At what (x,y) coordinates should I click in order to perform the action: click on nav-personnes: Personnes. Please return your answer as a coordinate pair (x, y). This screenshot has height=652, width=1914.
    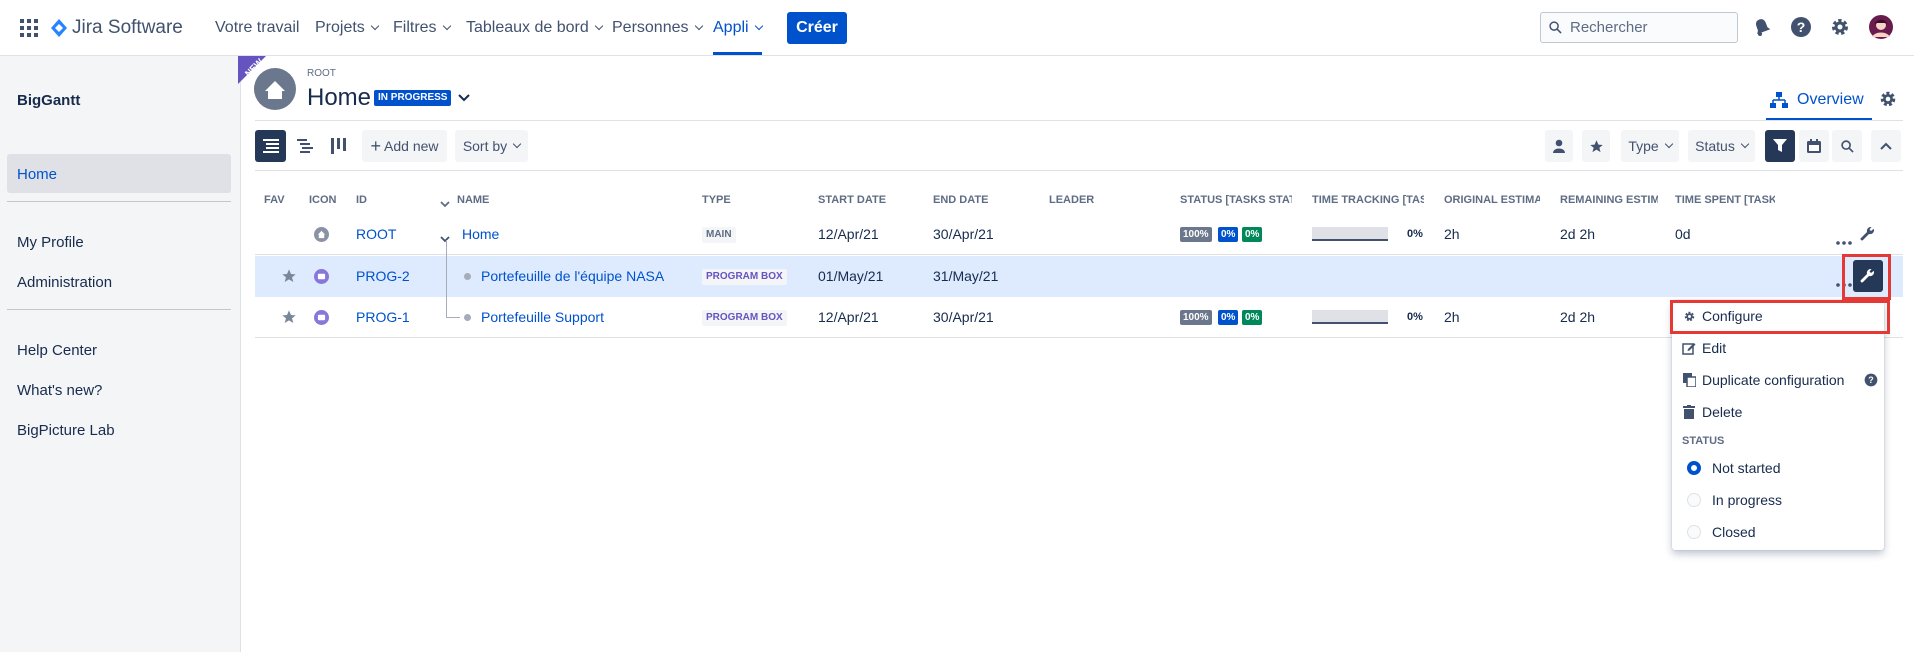
    Looking at the image, I should click on (657, 28).